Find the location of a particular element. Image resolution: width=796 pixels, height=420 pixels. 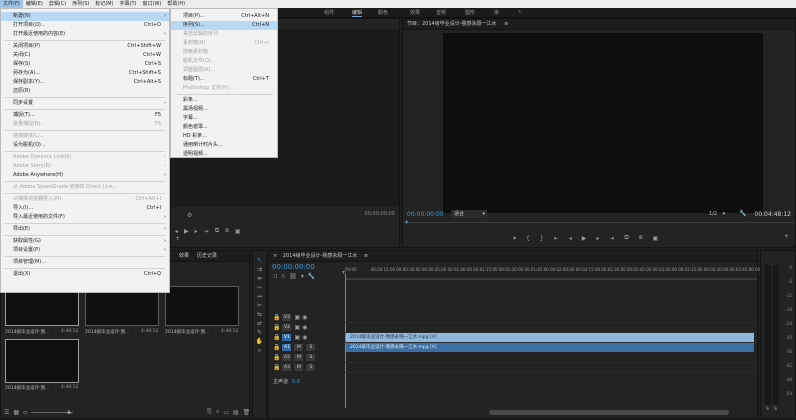

overwrite-icon: ⧈ is located at coordinates (227, 231).